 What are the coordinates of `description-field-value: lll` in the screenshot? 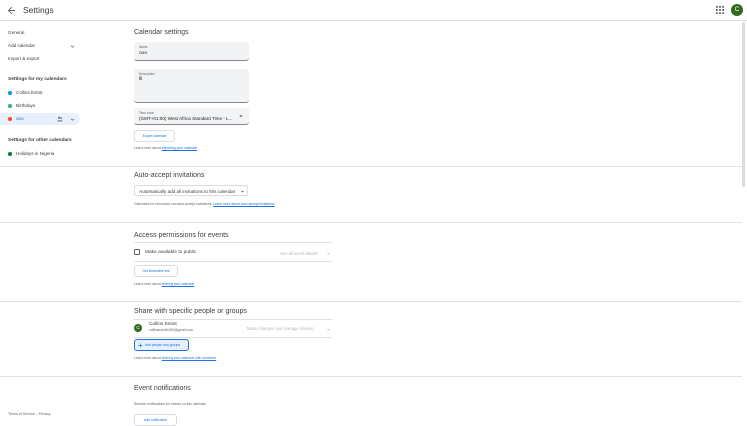 It's located at (141, 79).